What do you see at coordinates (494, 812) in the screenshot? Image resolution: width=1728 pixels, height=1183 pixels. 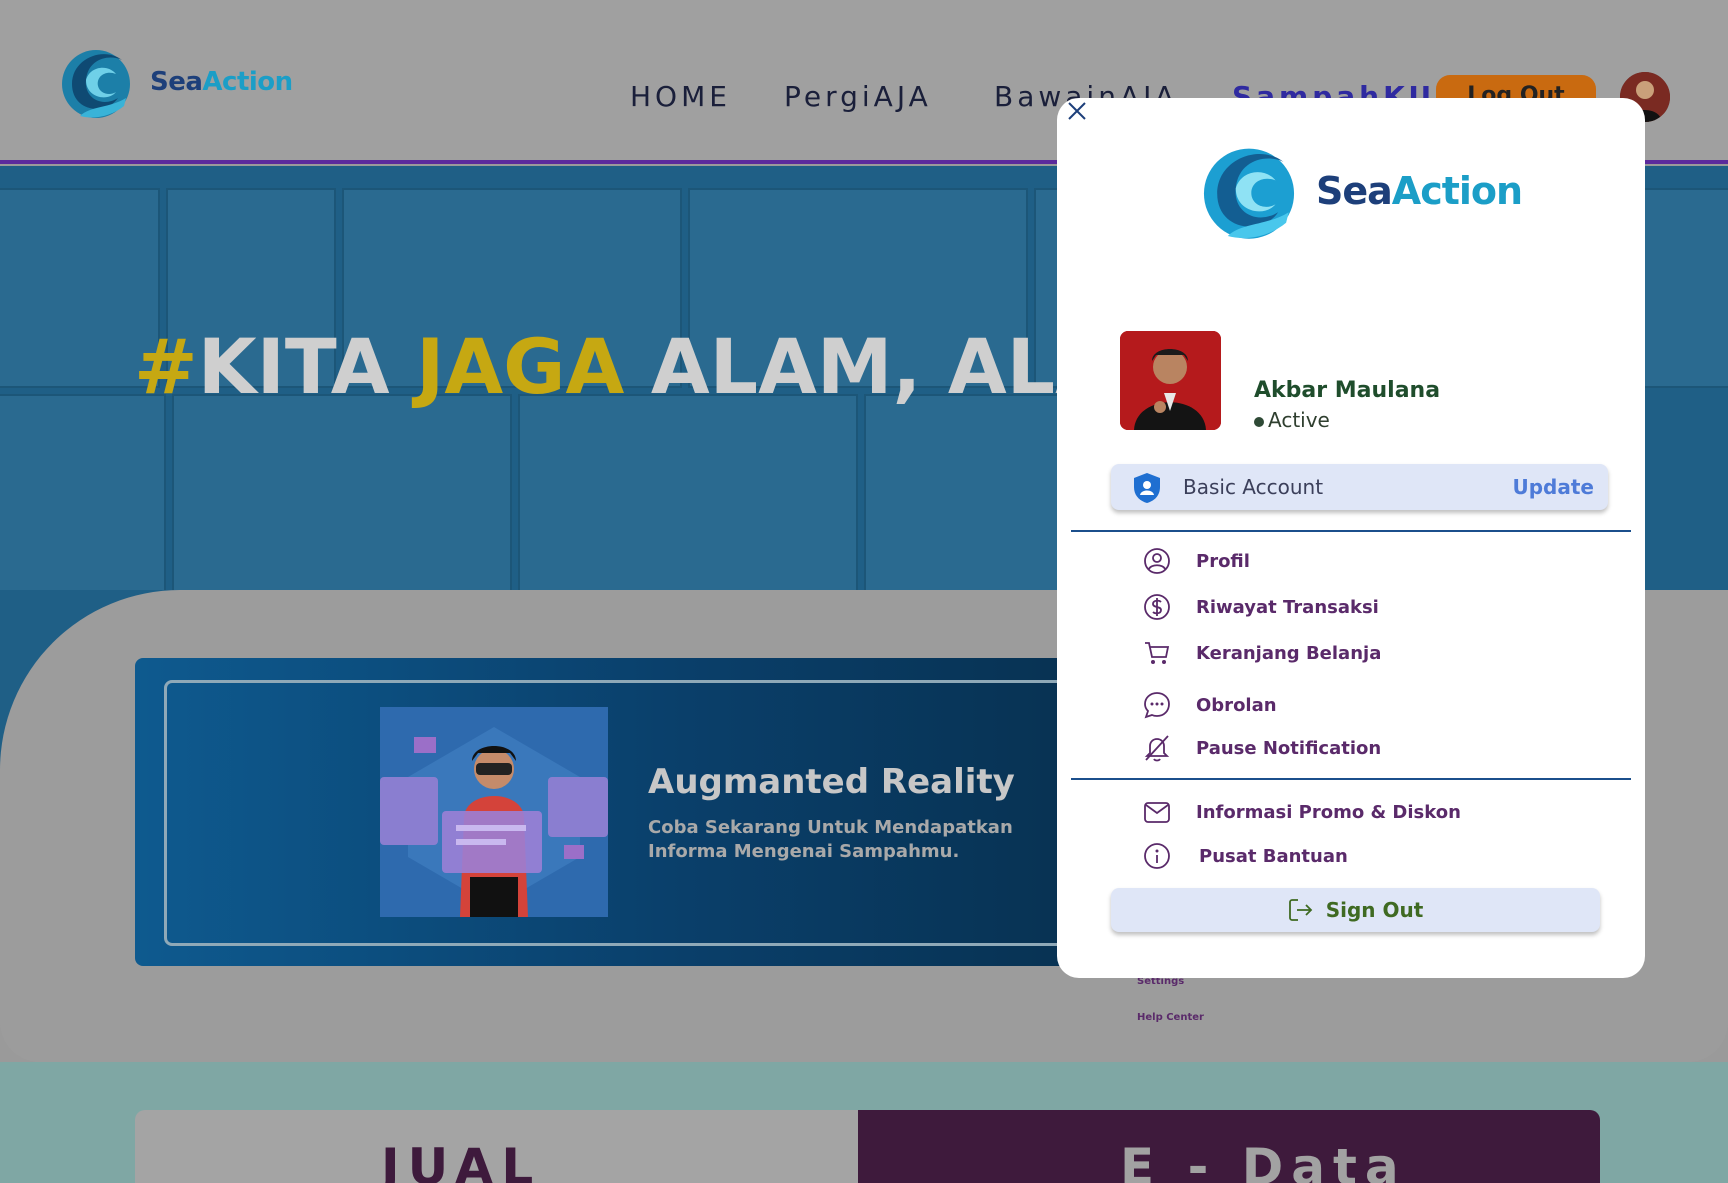 I see `ar-illustration` at bounding box center [494, 812].